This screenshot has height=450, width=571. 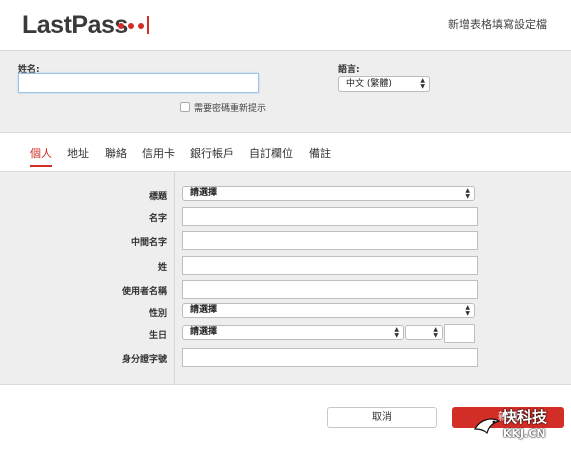 I want to click on profile-name-input, so click(x=138, y=83).